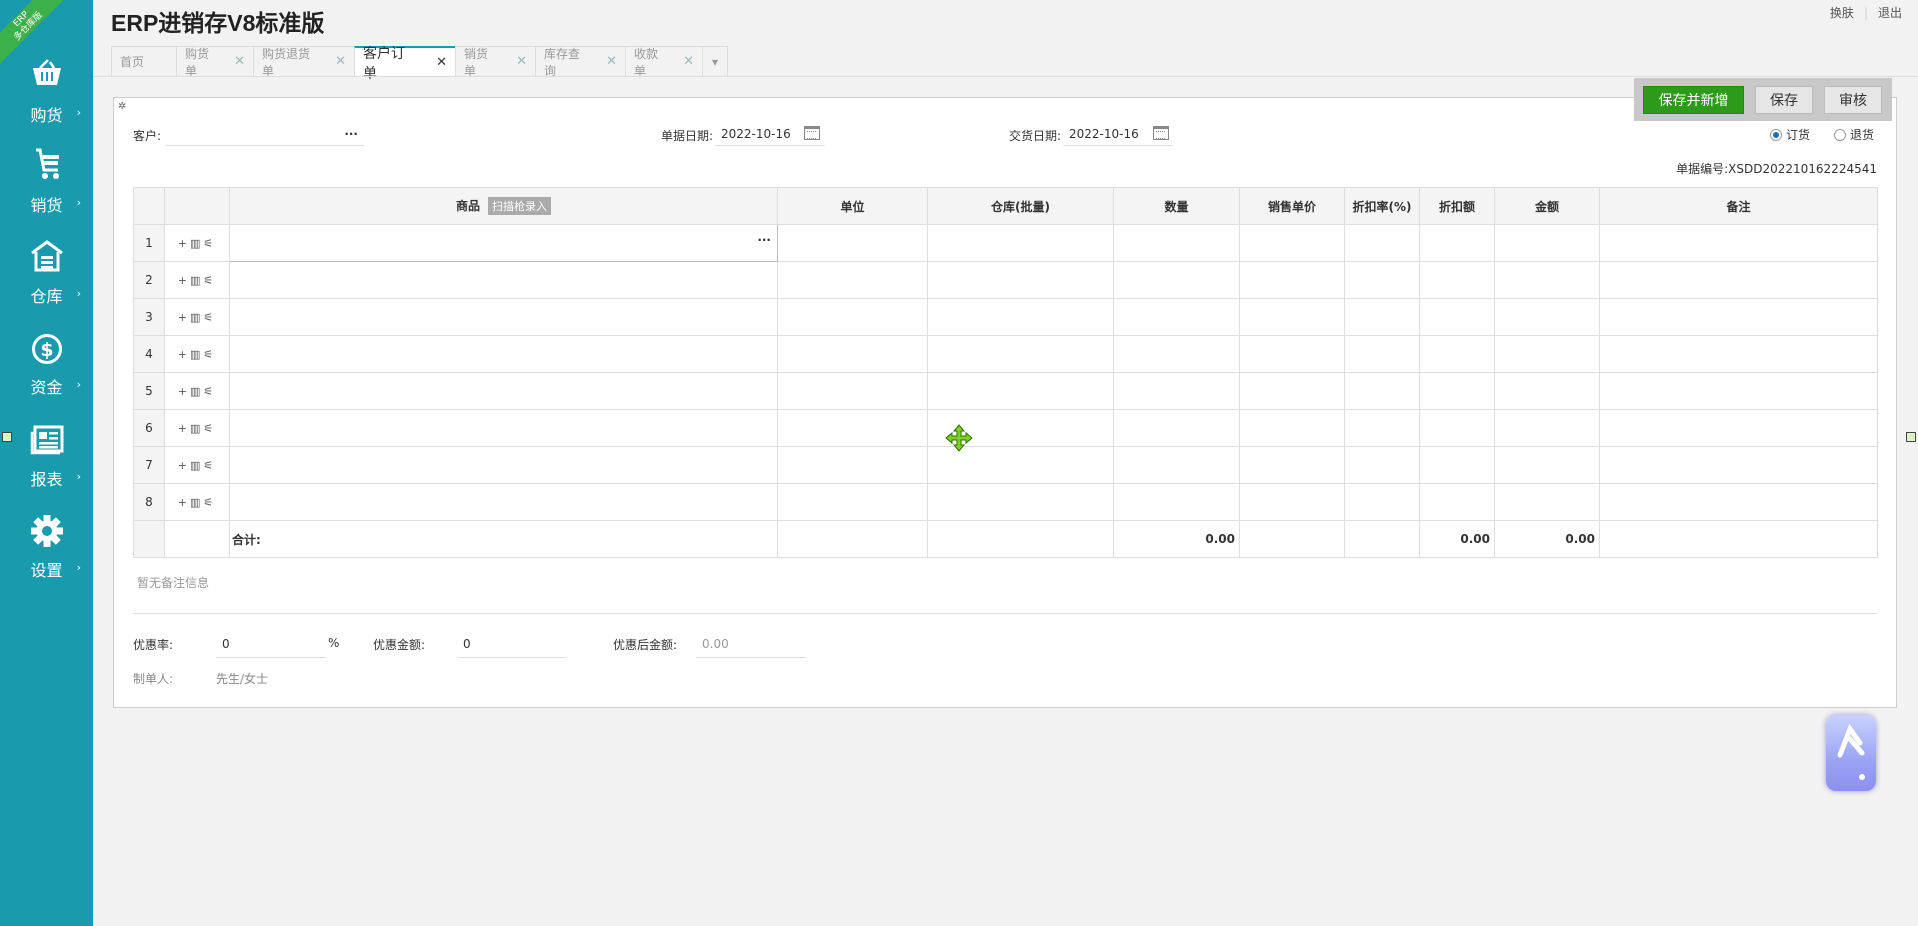  What do you see at coordinates (1005, 592) in the screenshot?
I see `remark-textarea: 暂无备注信息` at bounding box center [1005, 592].